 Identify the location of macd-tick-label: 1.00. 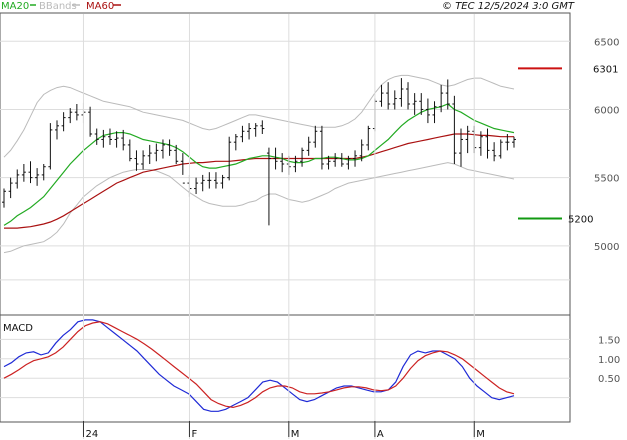
(609, 360).